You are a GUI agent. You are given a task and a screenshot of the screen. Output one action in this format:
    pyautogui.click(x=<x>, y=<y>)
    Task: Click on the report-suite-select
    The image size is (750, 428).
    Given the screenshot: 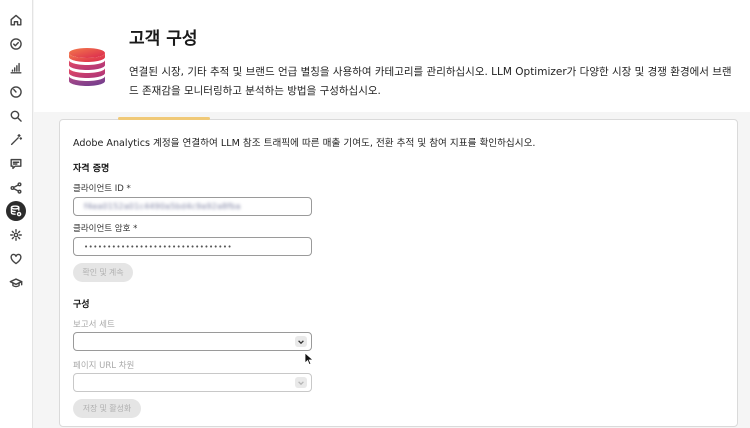 What is the action you would take?
    pyautogui.click(x=192, y=341)
    